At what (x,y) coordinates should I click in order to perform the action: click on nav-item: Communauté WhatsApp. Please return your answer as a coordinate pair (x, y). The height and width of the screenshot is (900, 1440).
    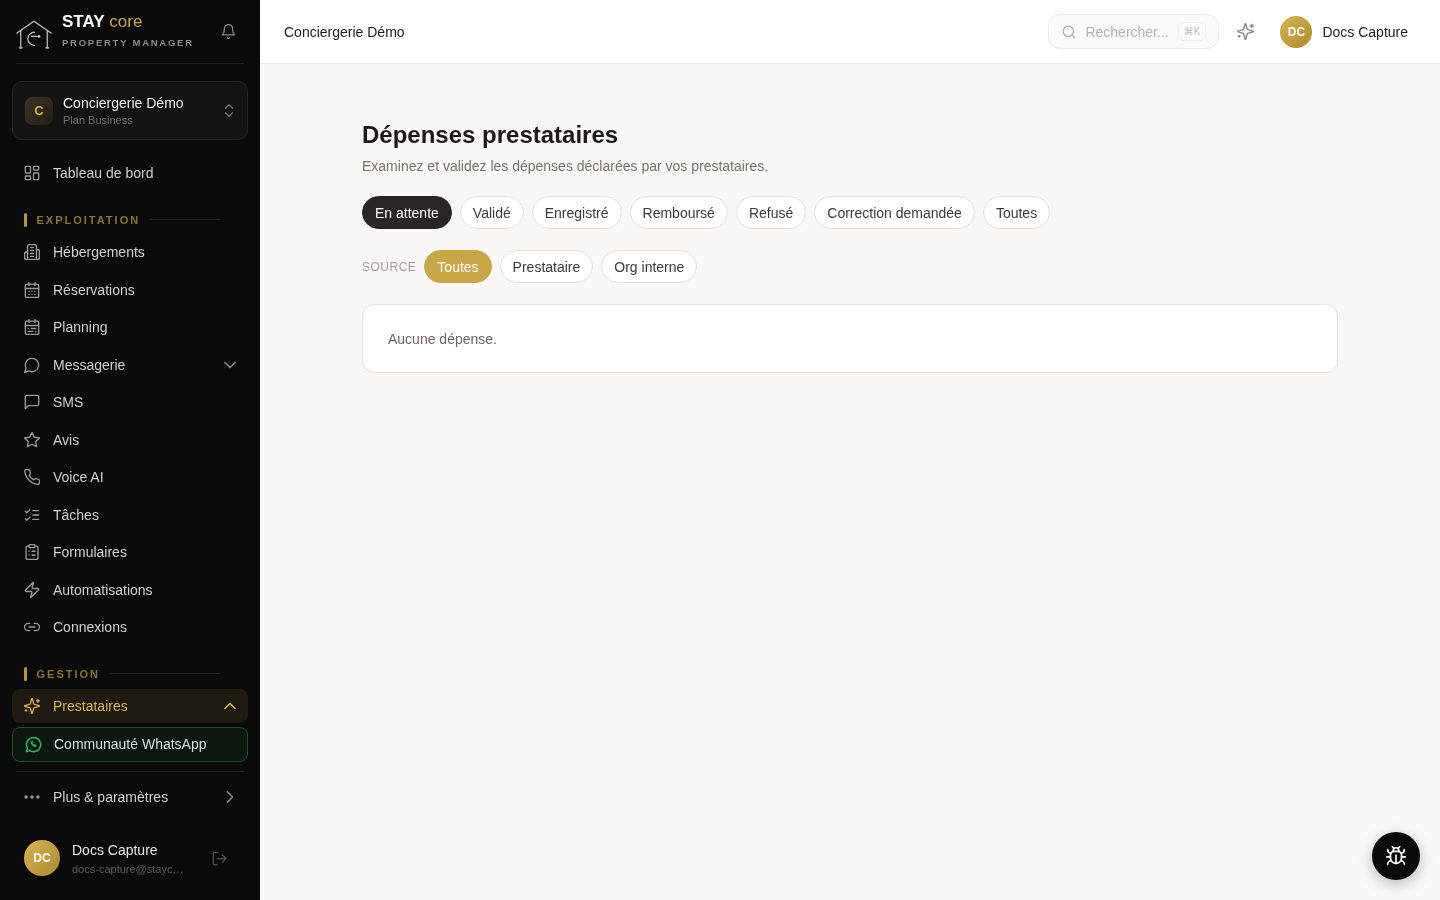
    Looking at the image, I should click on (130, 744).